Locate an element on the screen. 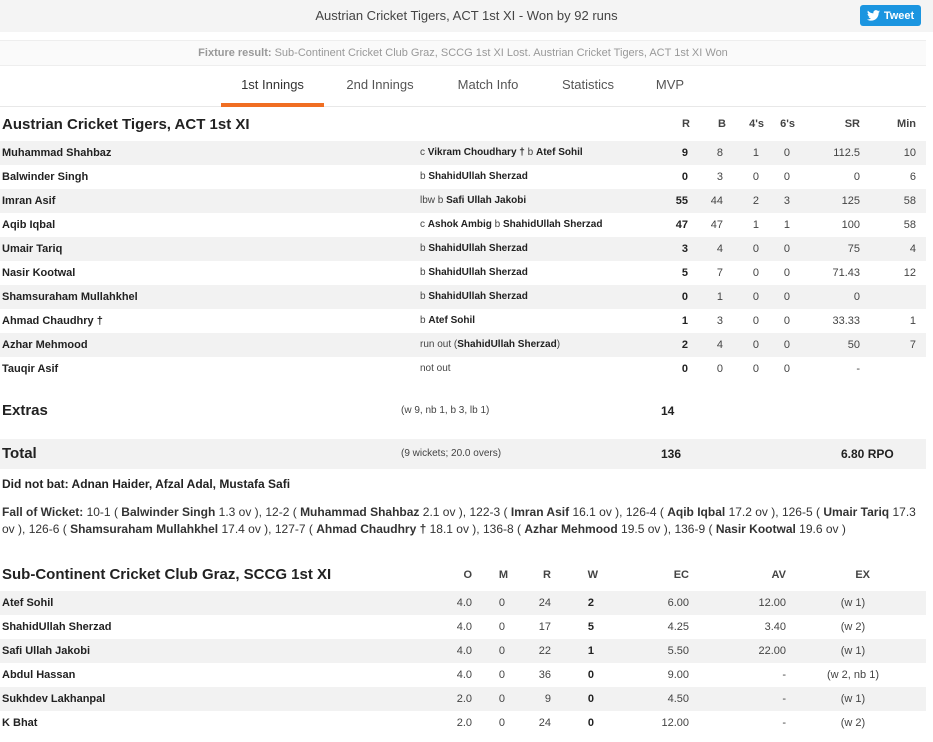 This screenshot has width=933, height=742. tab-match-info: Match Info is located at coordinates (488, 87).